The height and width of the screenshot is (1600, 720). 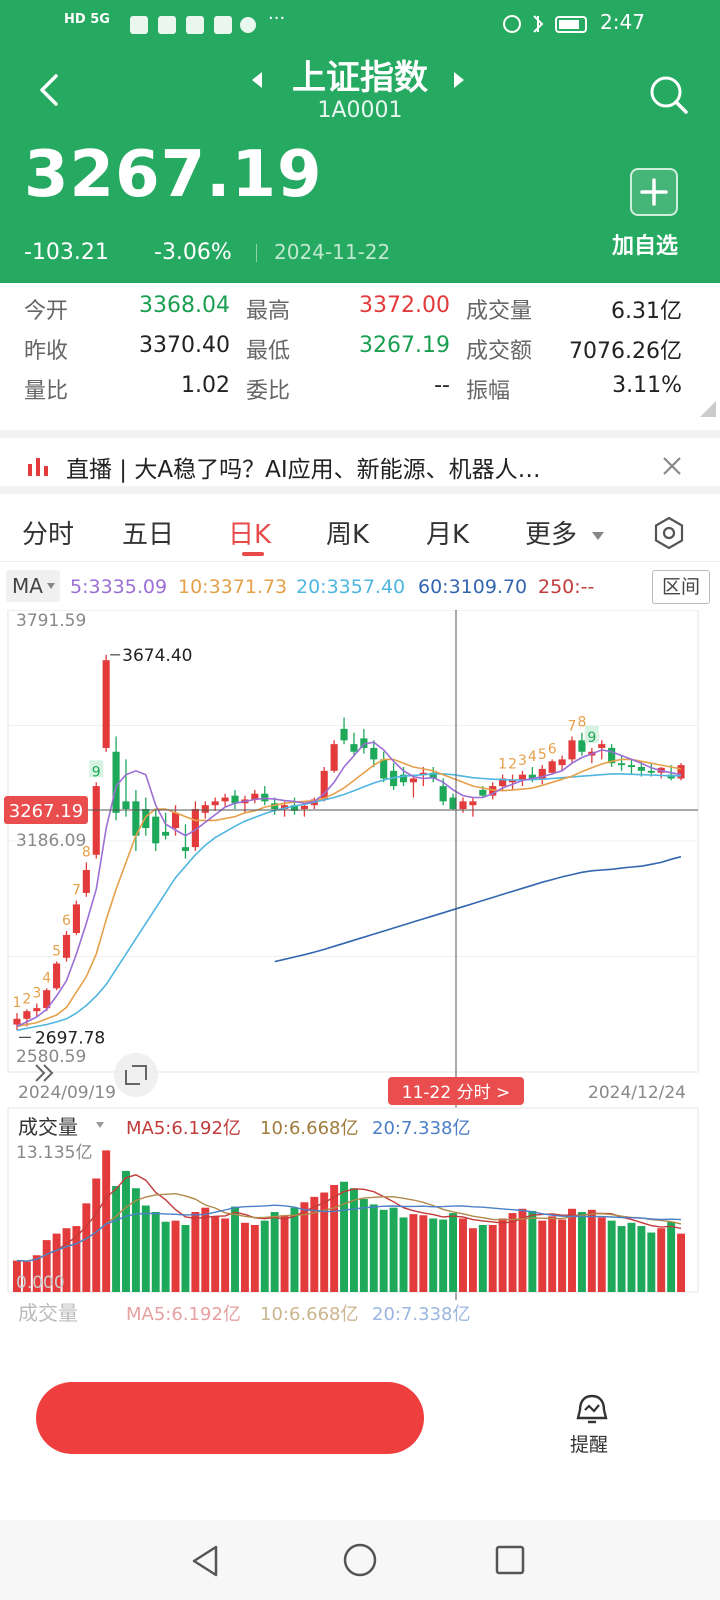 What do you see at coordinates (230, 1418) in the screenshot?
I see `trade-button` at bounding box center [230, 1418].